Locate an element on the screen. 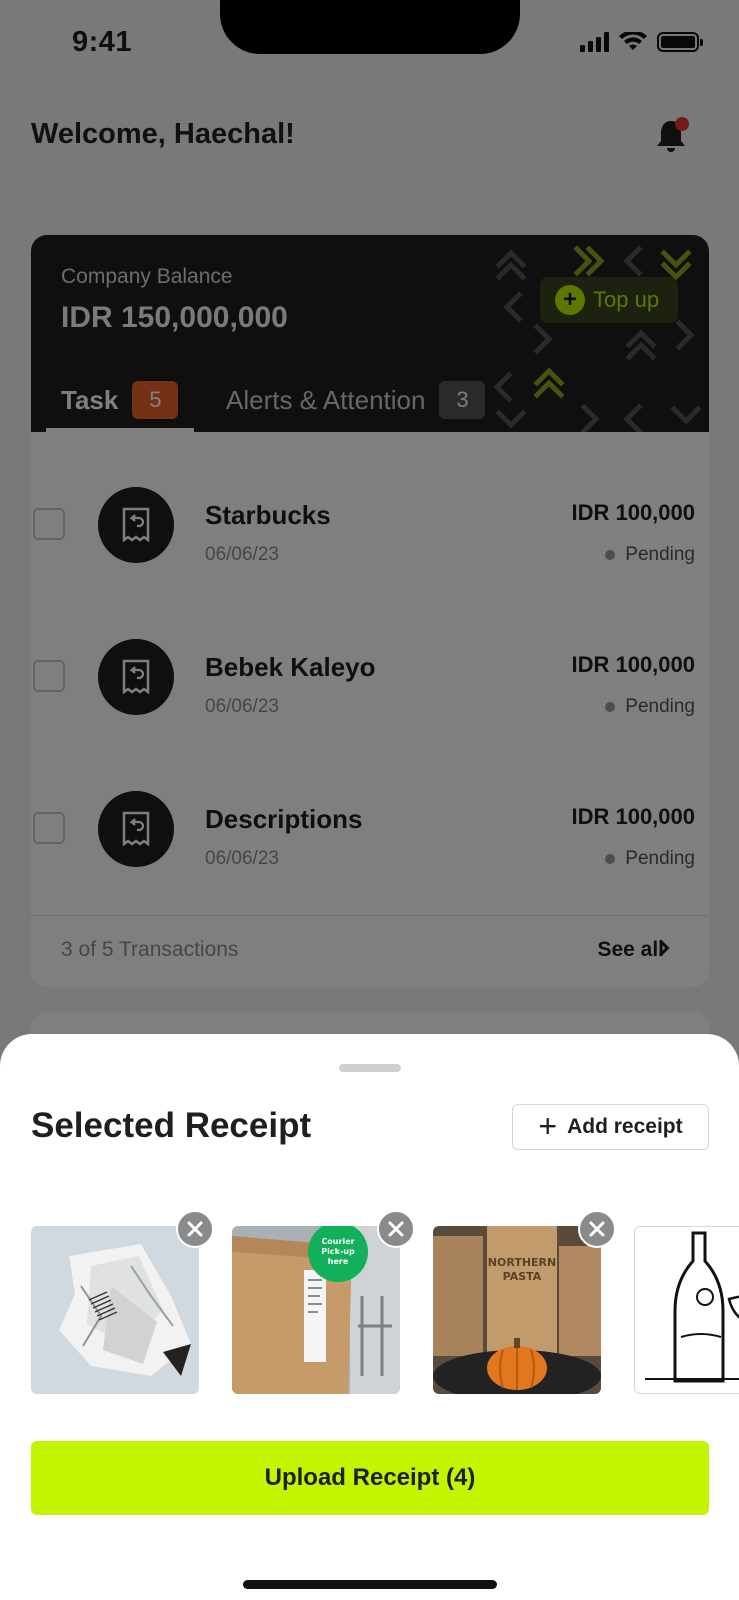 The height and width of the screenshot is (1600, 739). crumpled-receipt-photo is located at coordinates (115, 1310).